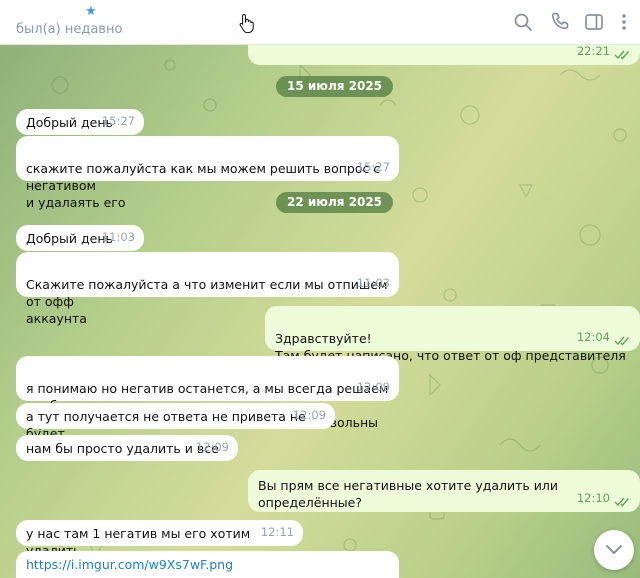 This screenshot has height=578, width=640. Describe the element at coordinates (129, 564) in the screenshot. I see `message-link: https://i.imgur.com/w9Xs7wF.png` at that location.